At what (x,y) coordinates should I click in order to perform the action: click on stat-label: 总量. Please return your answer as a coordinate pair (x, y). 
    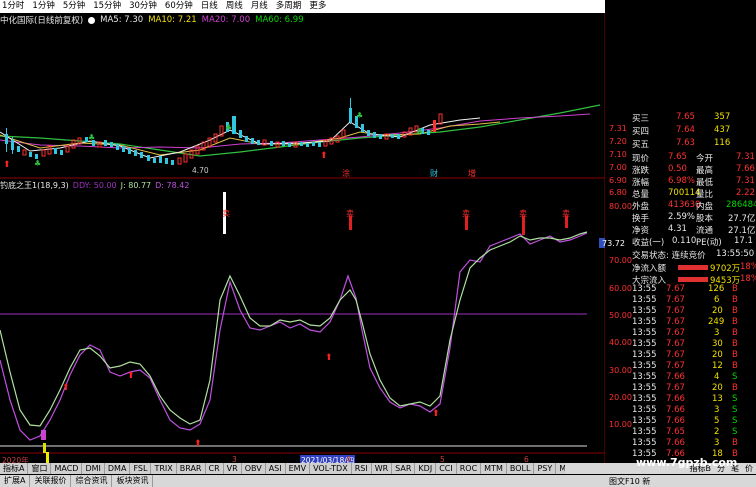
    Looking at the image, I should click on (641, 195).